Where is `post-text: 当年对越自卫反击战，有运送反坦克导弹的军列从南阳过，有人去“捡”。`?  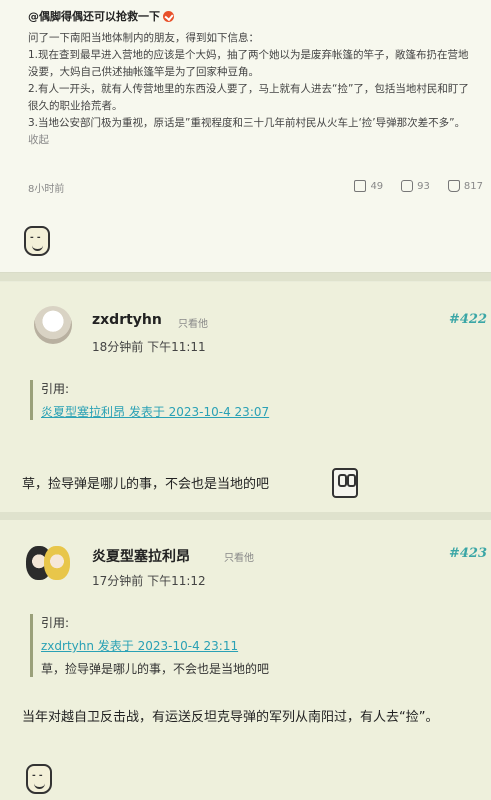 post-text: 当年对越自卫反击战，有运送反坦克导弹的军列从南阳过，有人去“捡”。 is located at coordinates (230, 717).